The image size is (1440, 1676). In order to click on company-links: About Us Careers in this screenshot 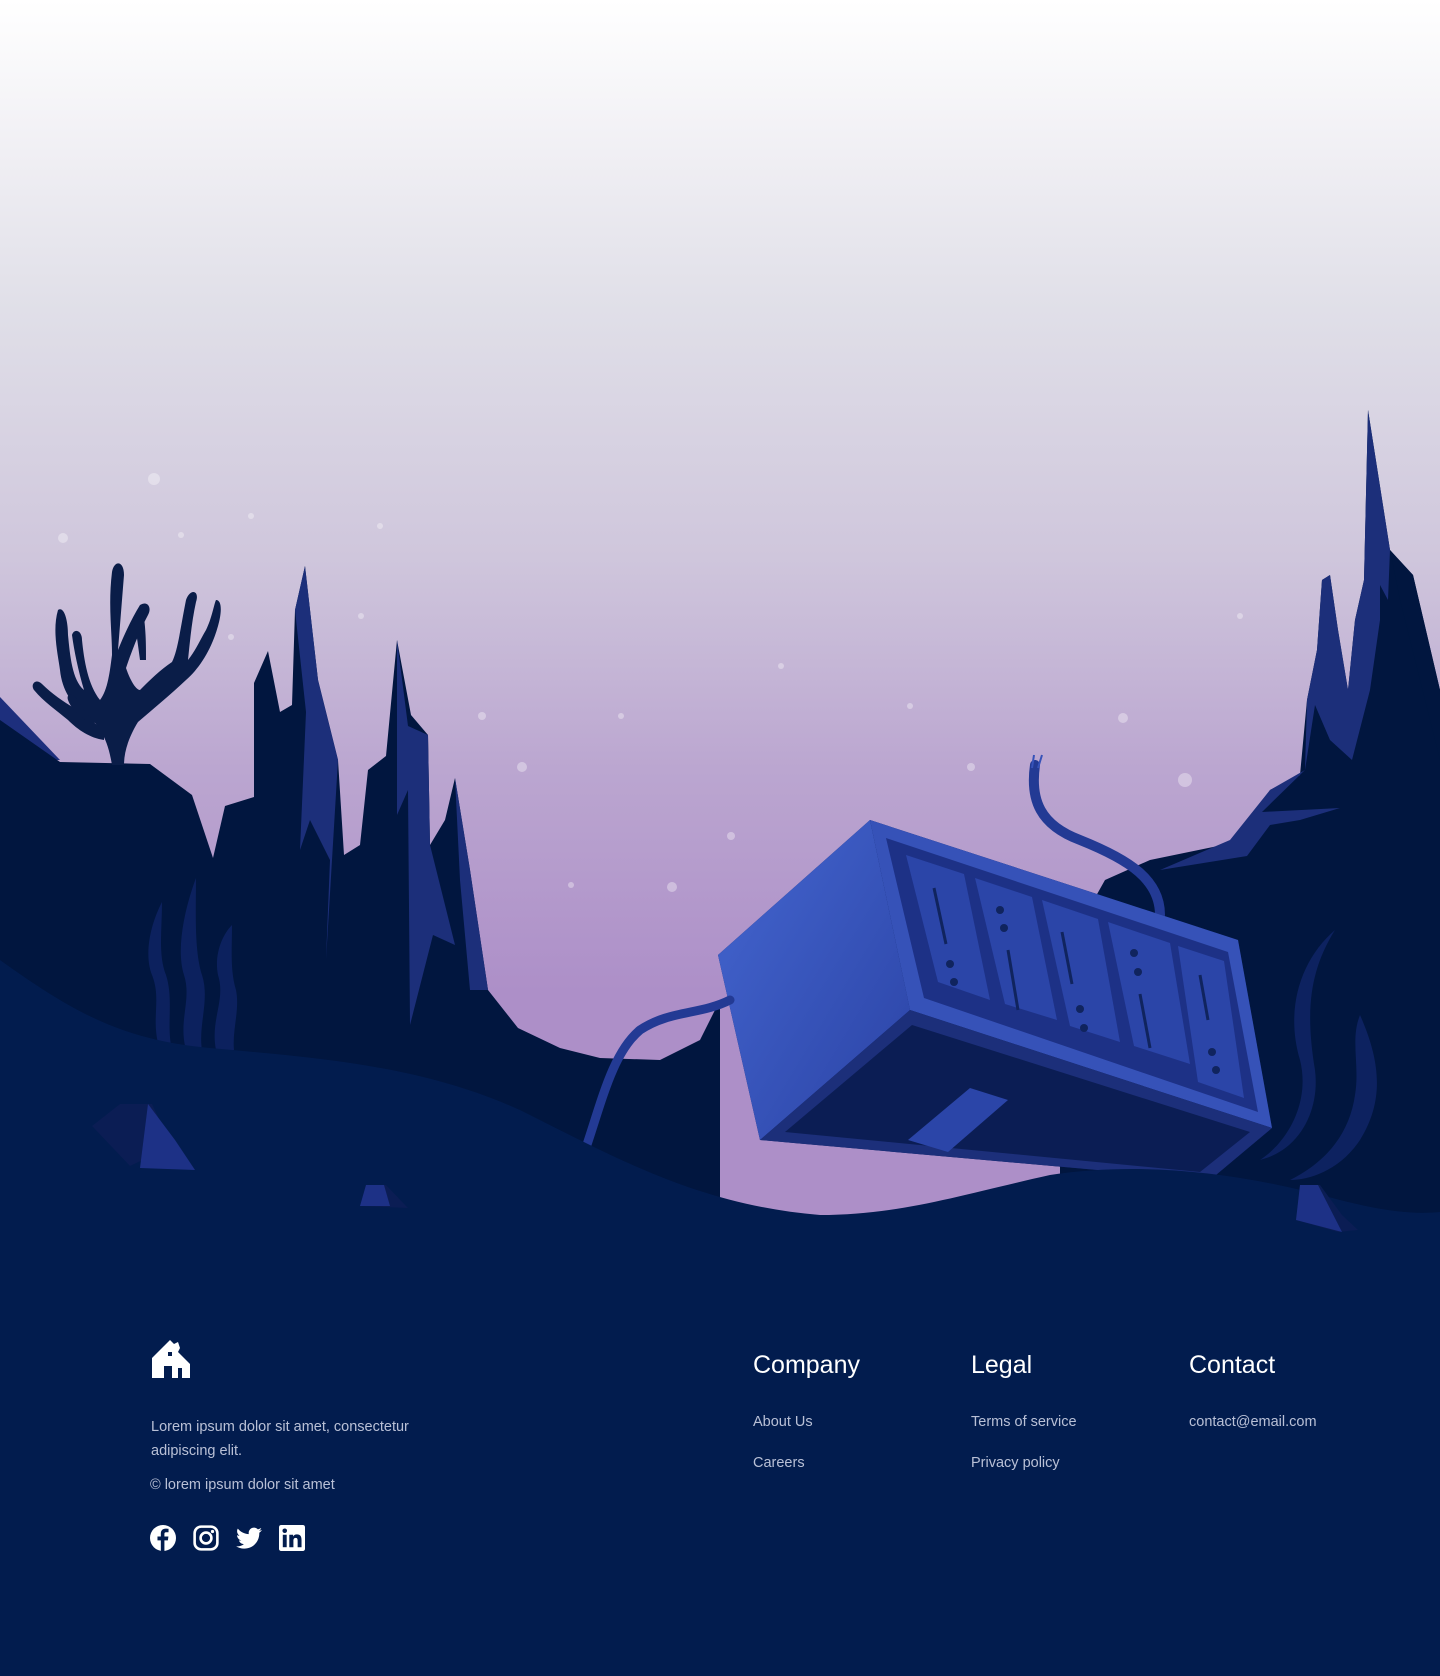, I will do `click(806, 1442)`.